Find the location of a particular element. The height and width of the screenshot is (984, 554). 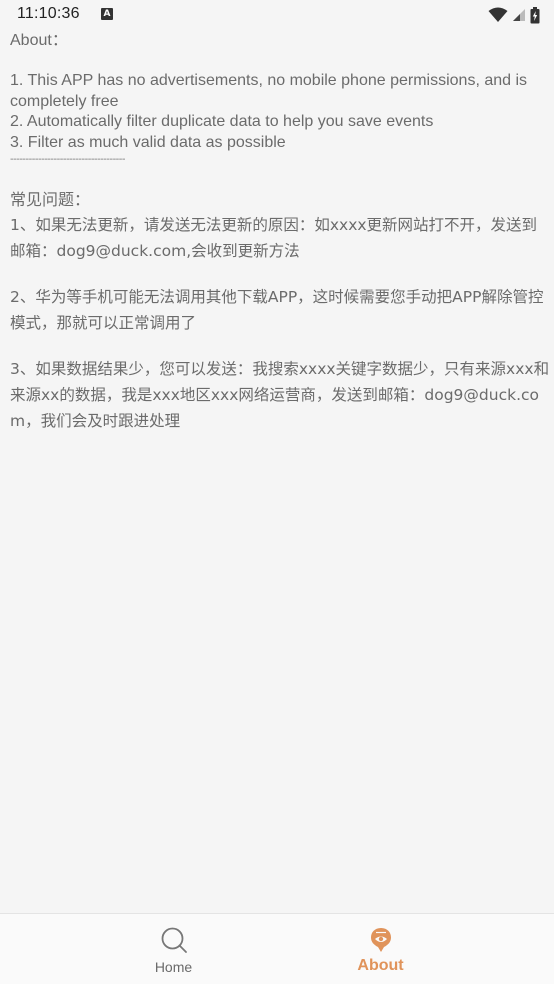

notification-badge-icon: A is located at coordinates (107, 14).